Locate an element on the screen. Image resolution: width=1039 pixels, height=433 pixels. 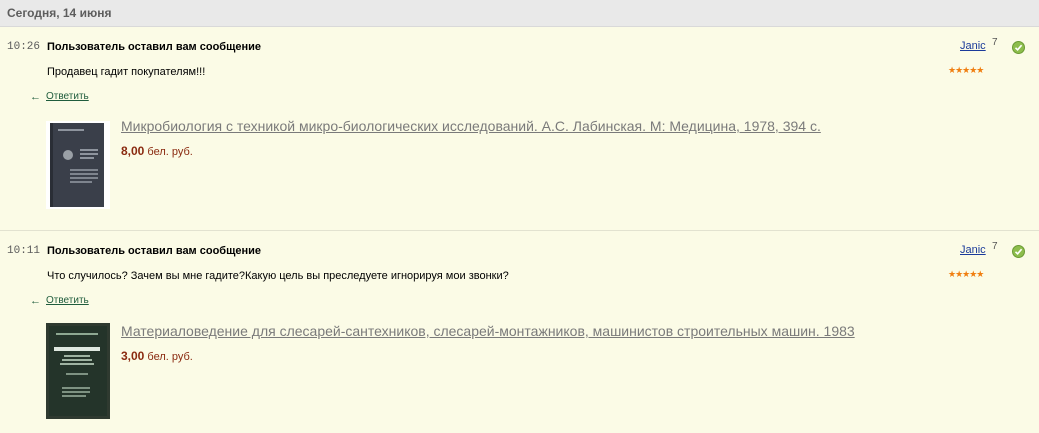
price-value: 8,00 is located at coordinates (133, 151).